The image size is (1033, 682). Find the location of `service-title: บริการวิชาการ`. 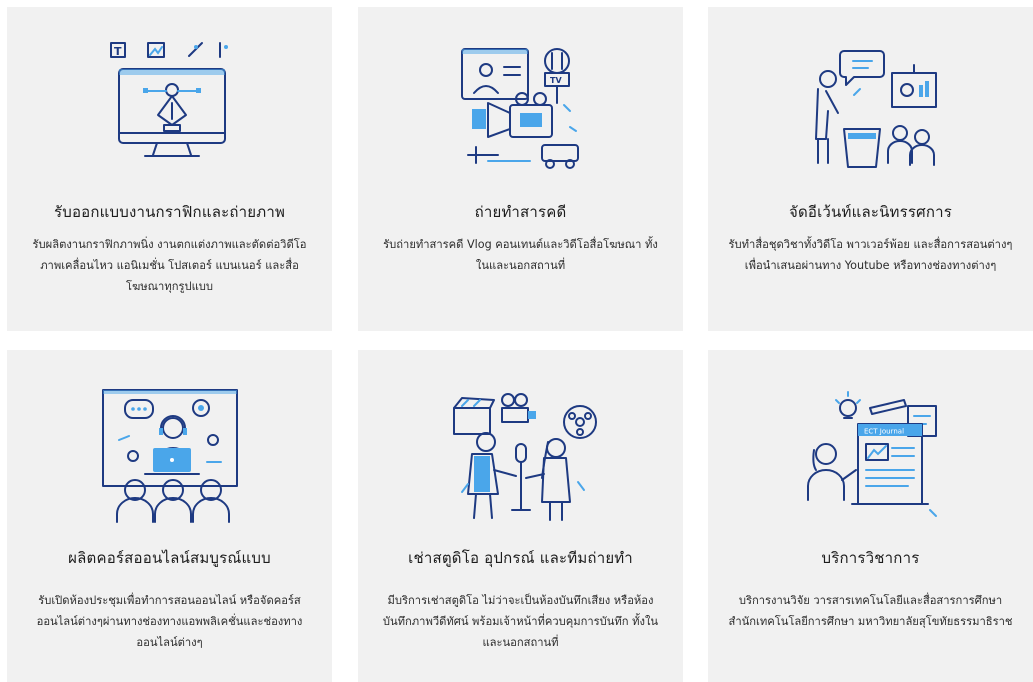

service-title: บริการวิชาการ is located at coordinates (870, 558).